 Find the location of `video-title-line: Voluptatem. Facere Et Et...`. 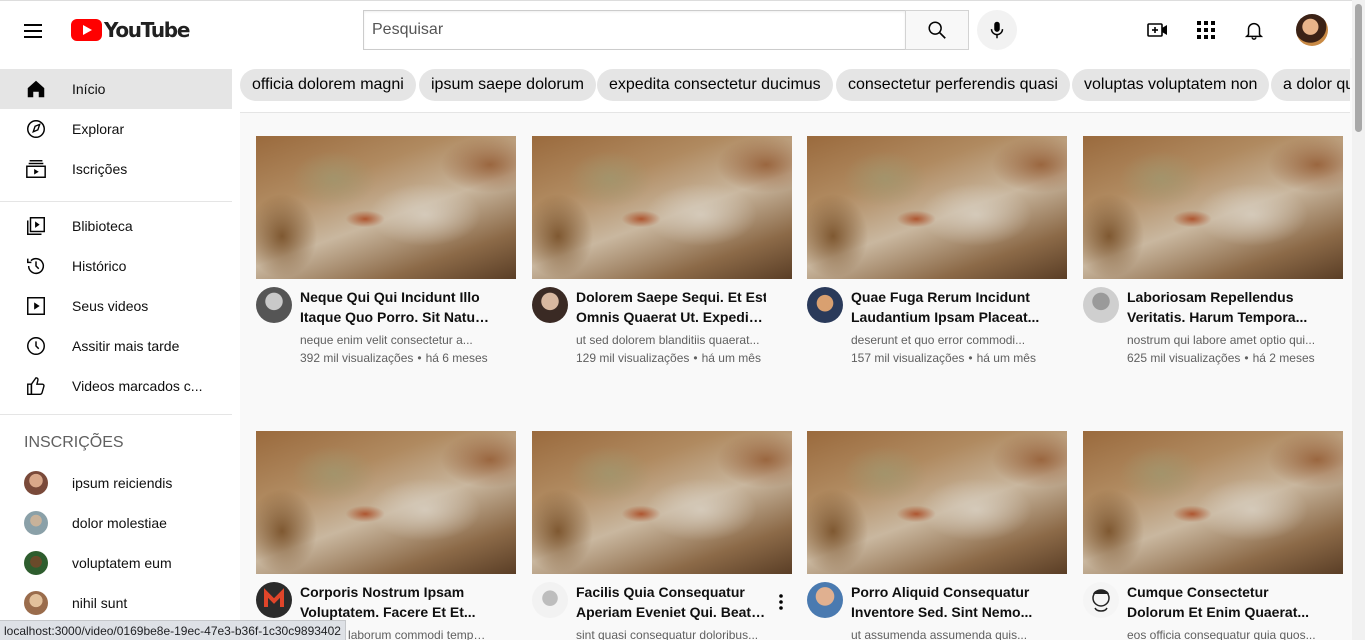

video-title-line: Voluptatem. Facere Et Et... is located at coordinates (388, 612).